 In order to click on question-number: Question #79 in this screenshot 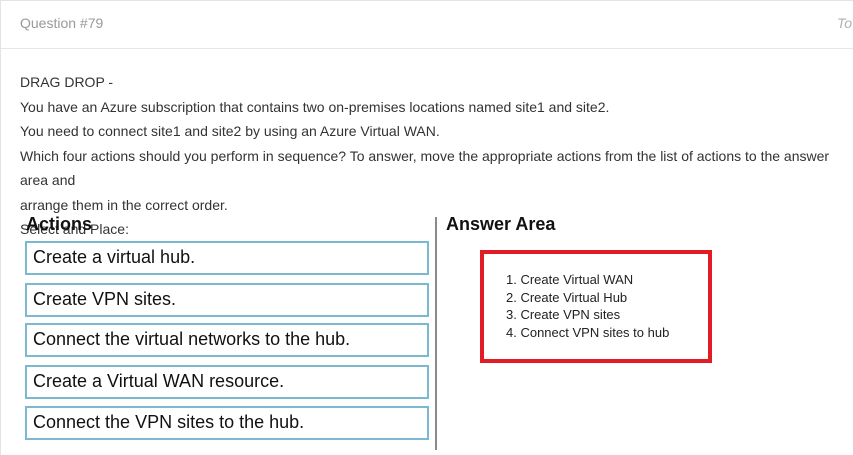, I will do `click(62, 23)`.